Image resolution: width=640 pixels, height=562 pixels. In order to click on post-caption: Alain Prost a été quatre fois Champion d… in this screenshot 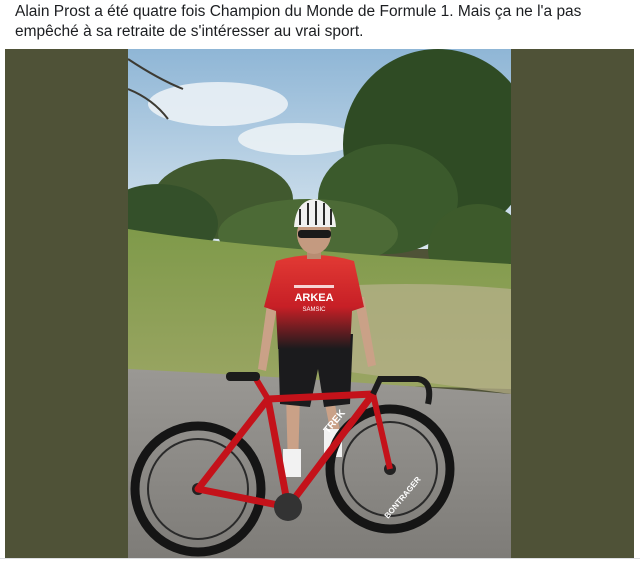, I will do `click(298, 21)`.